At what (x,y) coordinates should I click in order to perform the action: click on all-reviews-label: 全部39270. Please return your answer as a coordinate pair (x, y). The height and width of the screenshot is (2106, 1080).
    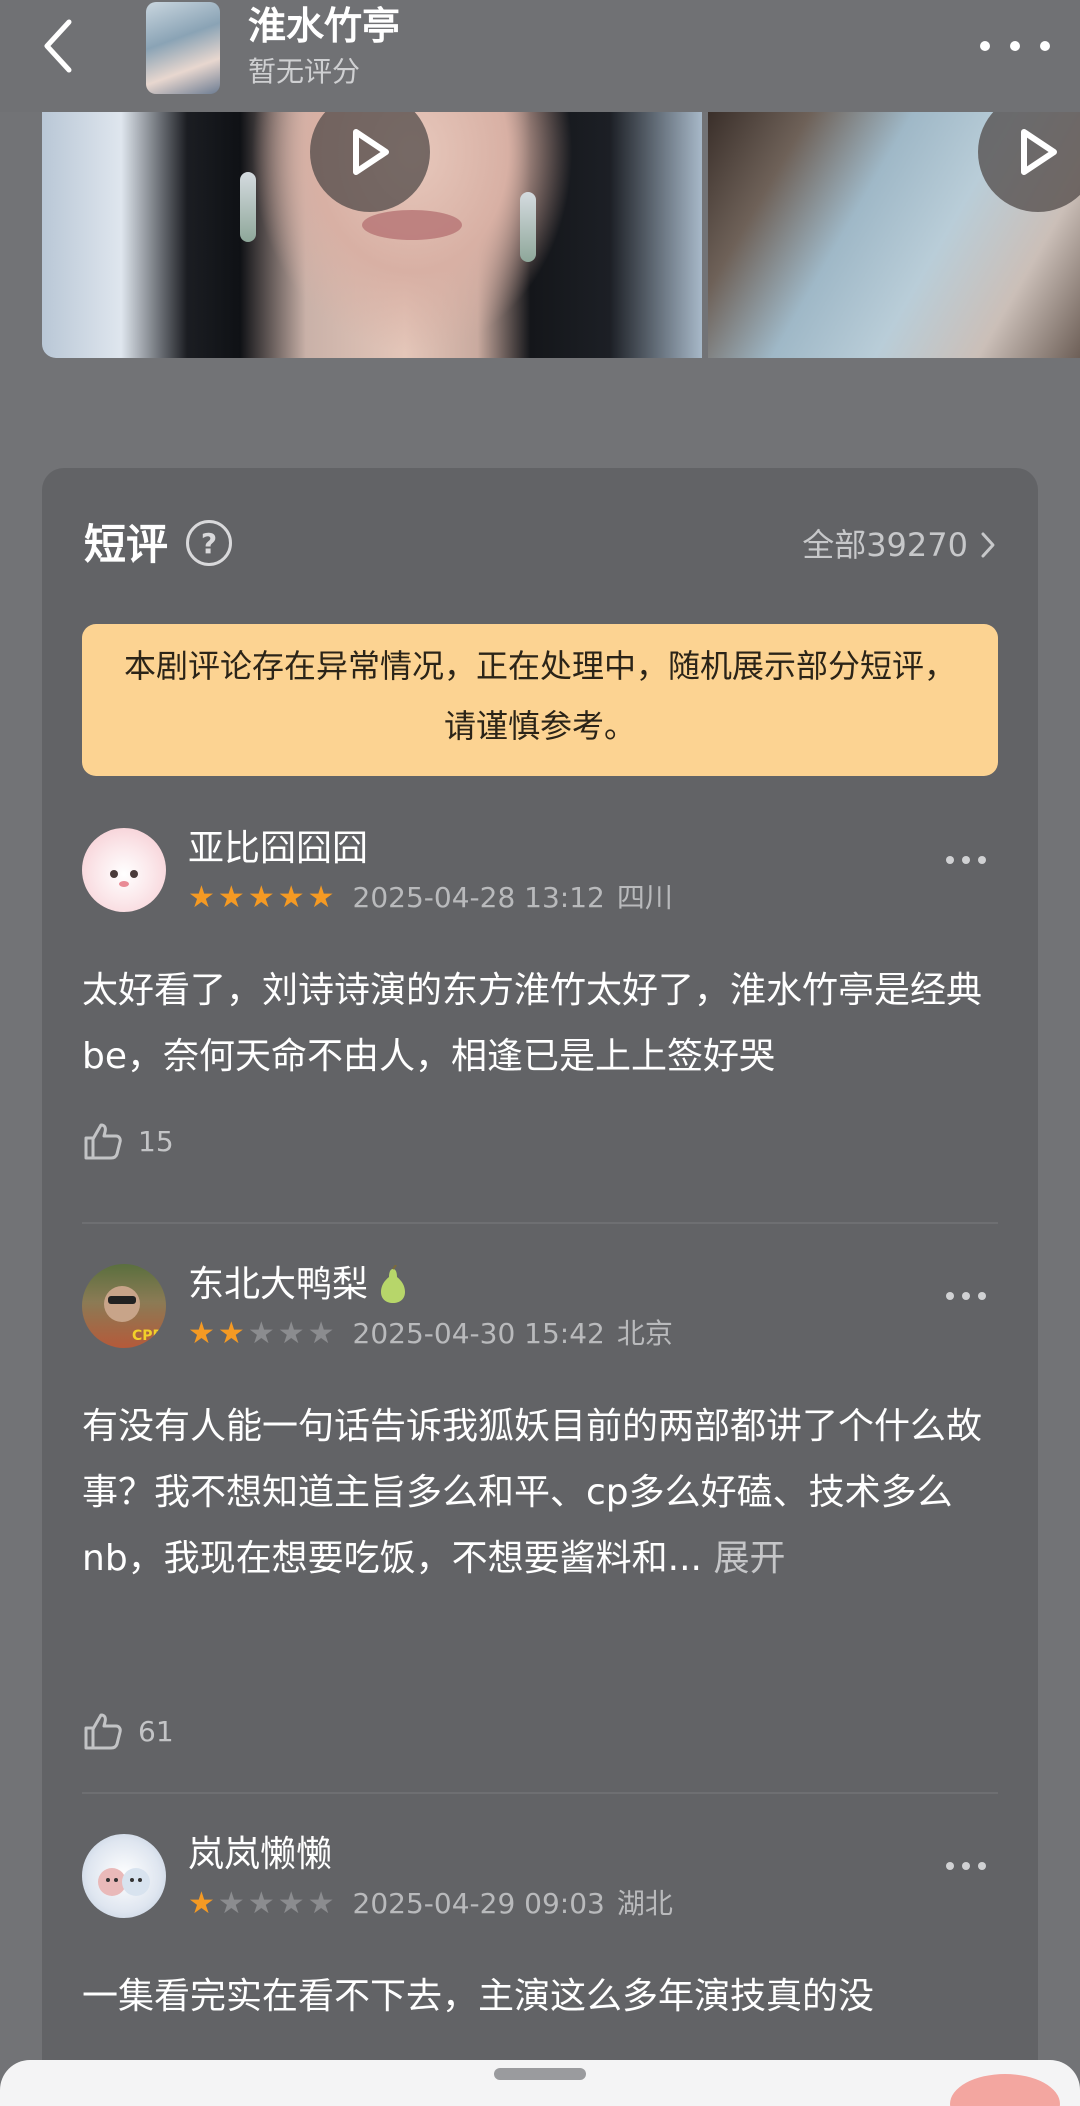
    Looking at the image, I should click on (885, 545).